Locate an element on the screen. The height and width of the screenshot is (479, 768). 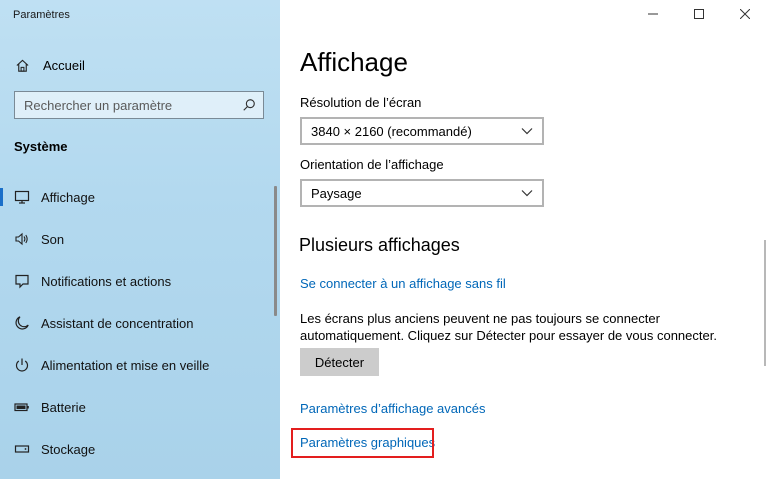
sidebar-item-concentration: Assistant de concentration is located at coordinates (138, 323).